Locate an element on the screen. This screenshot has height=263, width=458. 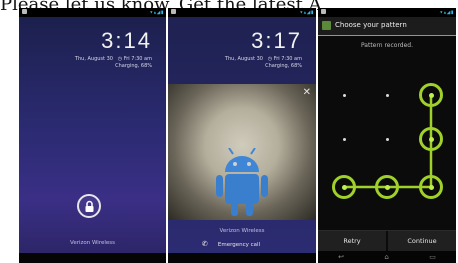
emergency-call-button: ✆ Emergency call is located at coordinates (231, 244).